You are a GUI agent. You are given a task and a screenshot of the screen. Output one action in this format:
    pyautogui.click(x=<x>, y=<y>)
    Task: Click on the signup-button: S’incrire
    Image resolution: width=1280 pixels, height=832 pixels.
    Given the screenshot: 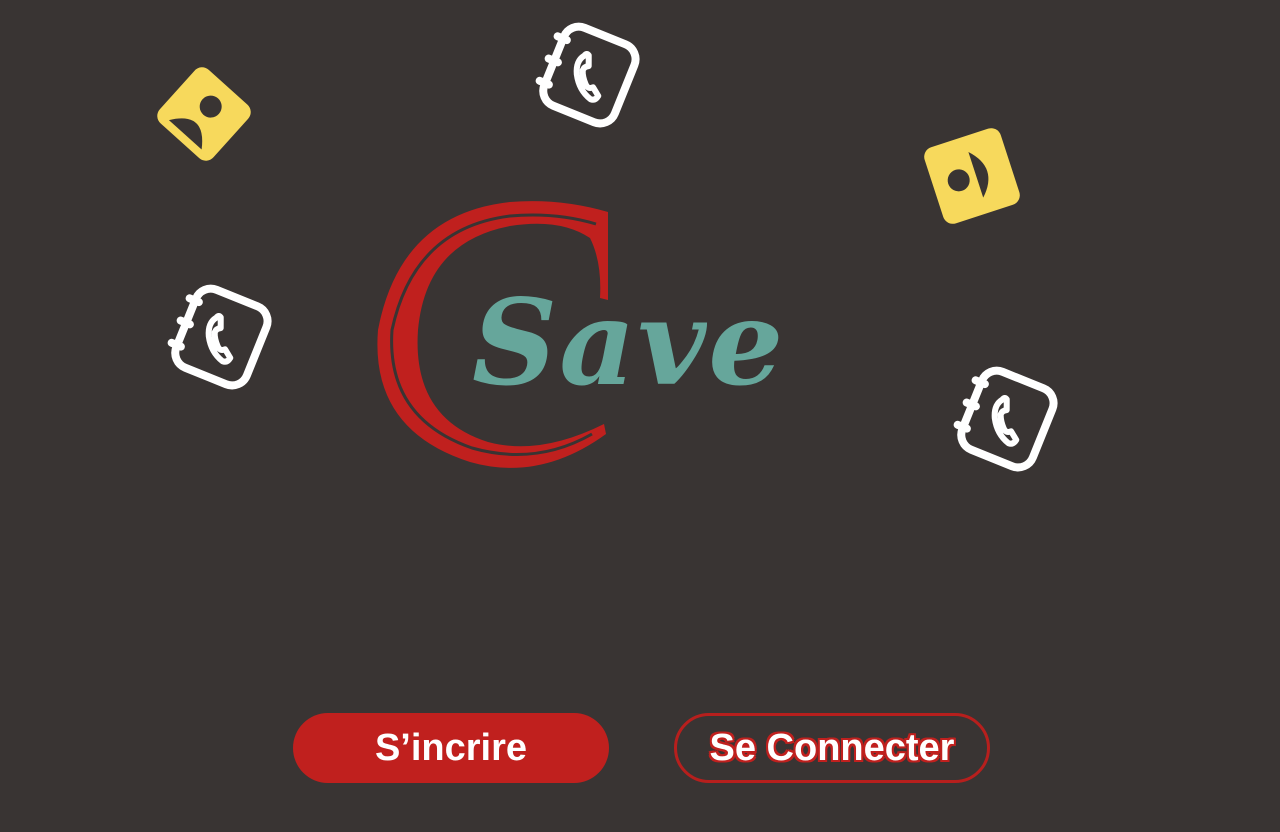 What is the action you would take?
    pyautogui.click(x=451, y=748)
    